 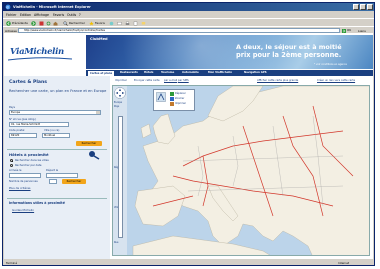 What do you see at coordinates (74, 181) in the screenshot?
I see `search-hotels-button: Rechercher` at bounding box center [74, 181].